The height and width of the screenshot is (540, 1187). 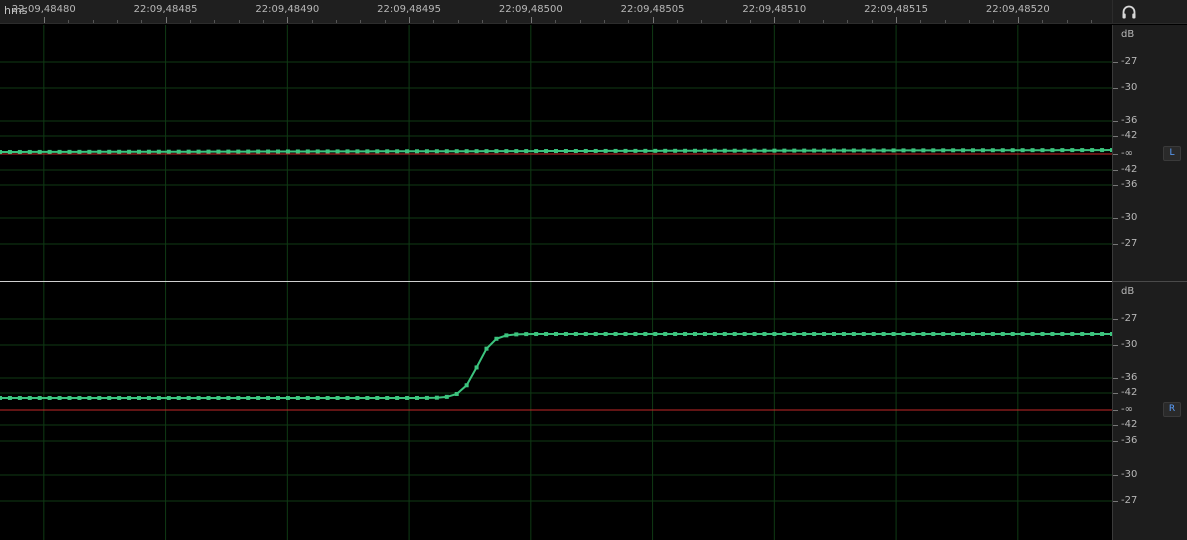 What do you see at coordinates (1129, 12) in the screenshot?
I see `headphones-icon` at bounding box center [1129, 12].